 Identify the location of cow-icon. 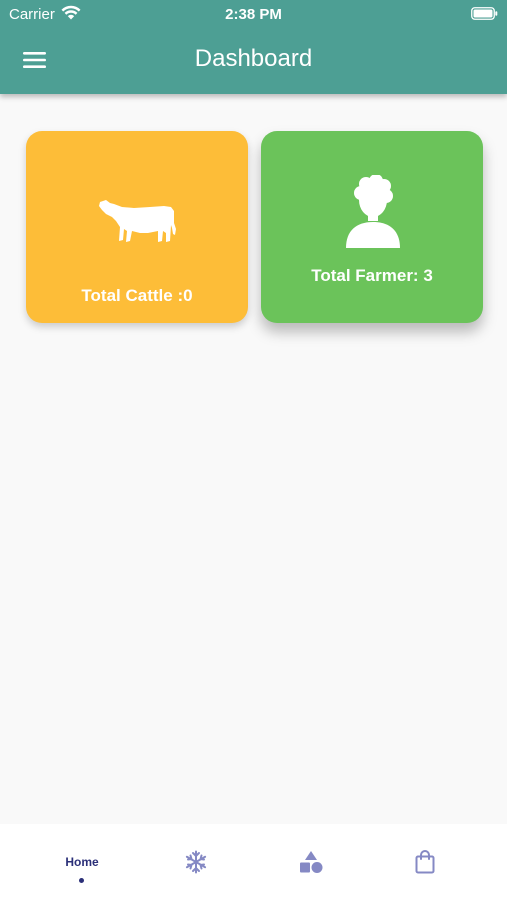
(137, 221).